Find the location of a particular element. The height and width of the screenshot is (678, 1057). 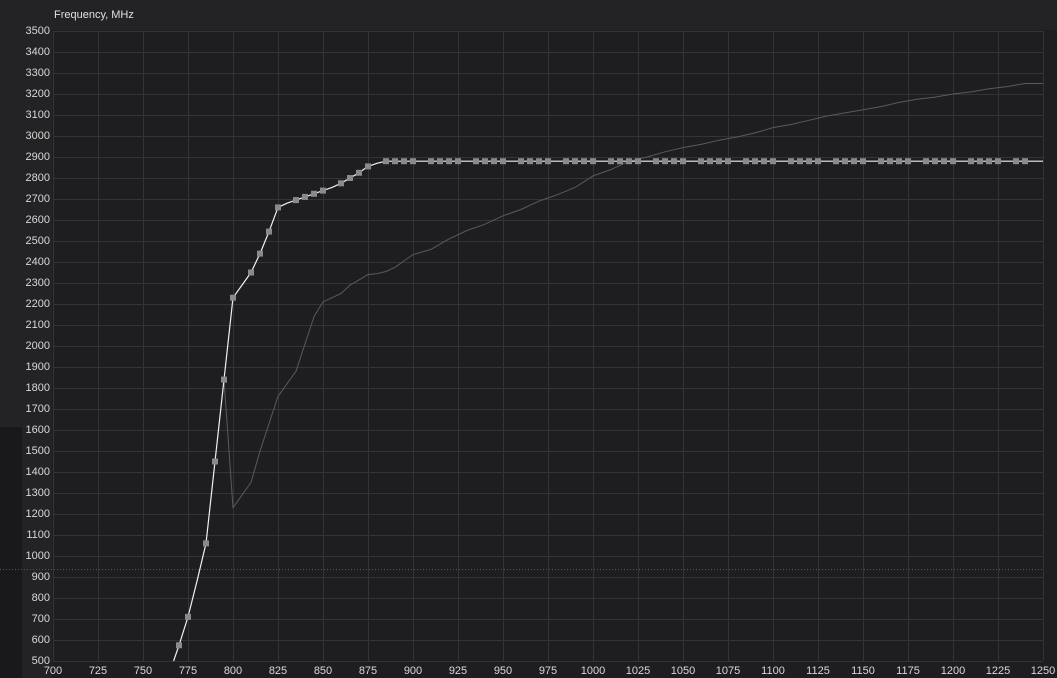

y-tick-label-2300: 2300 is located at coordinates (38, 283).